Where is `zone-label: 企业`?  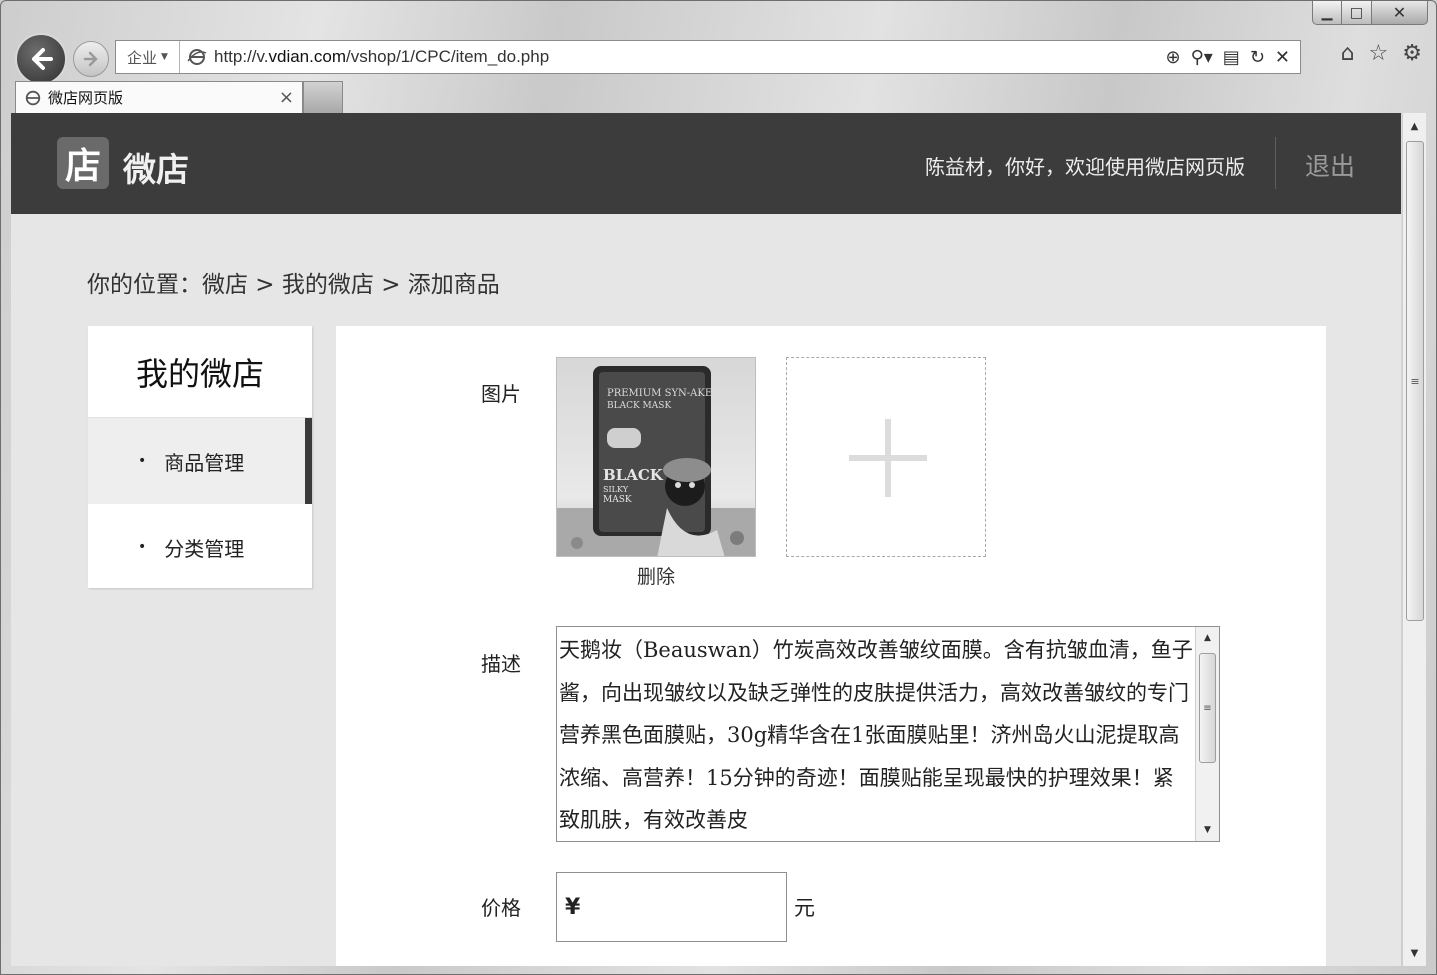
zone-label: 企业 is located at coordinates (142, 57).